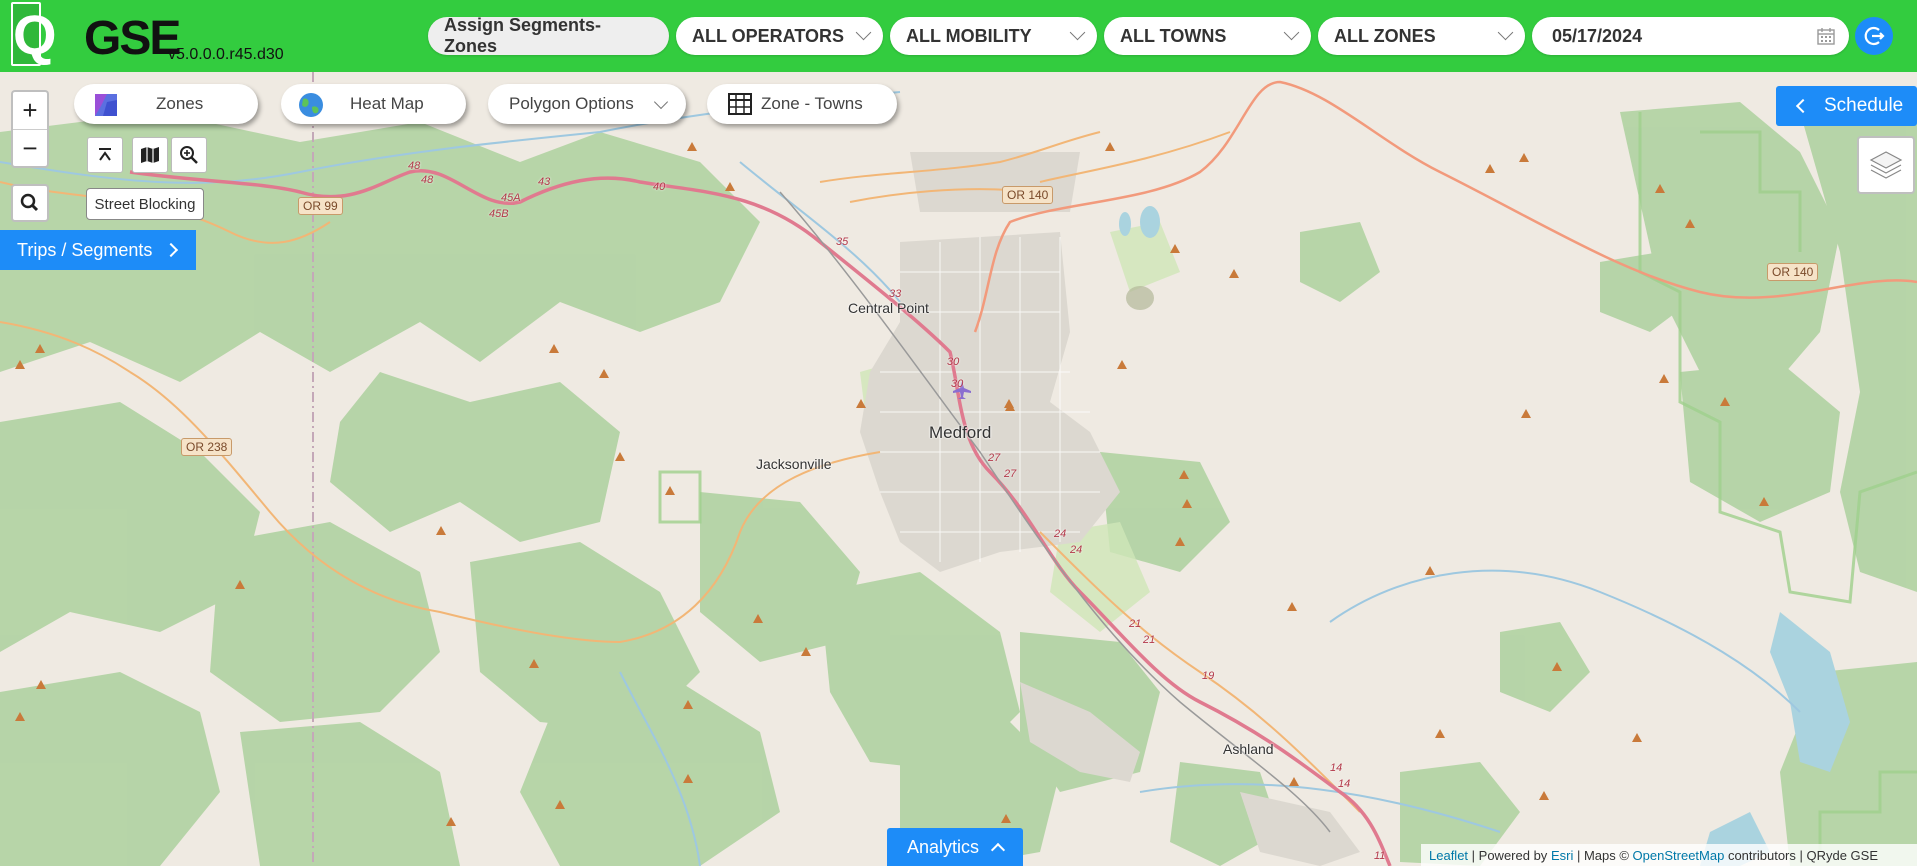 This screenshot has height=866, width=1917. I want to click on towns-value: ALL TOWNS, so click(1173, 35).